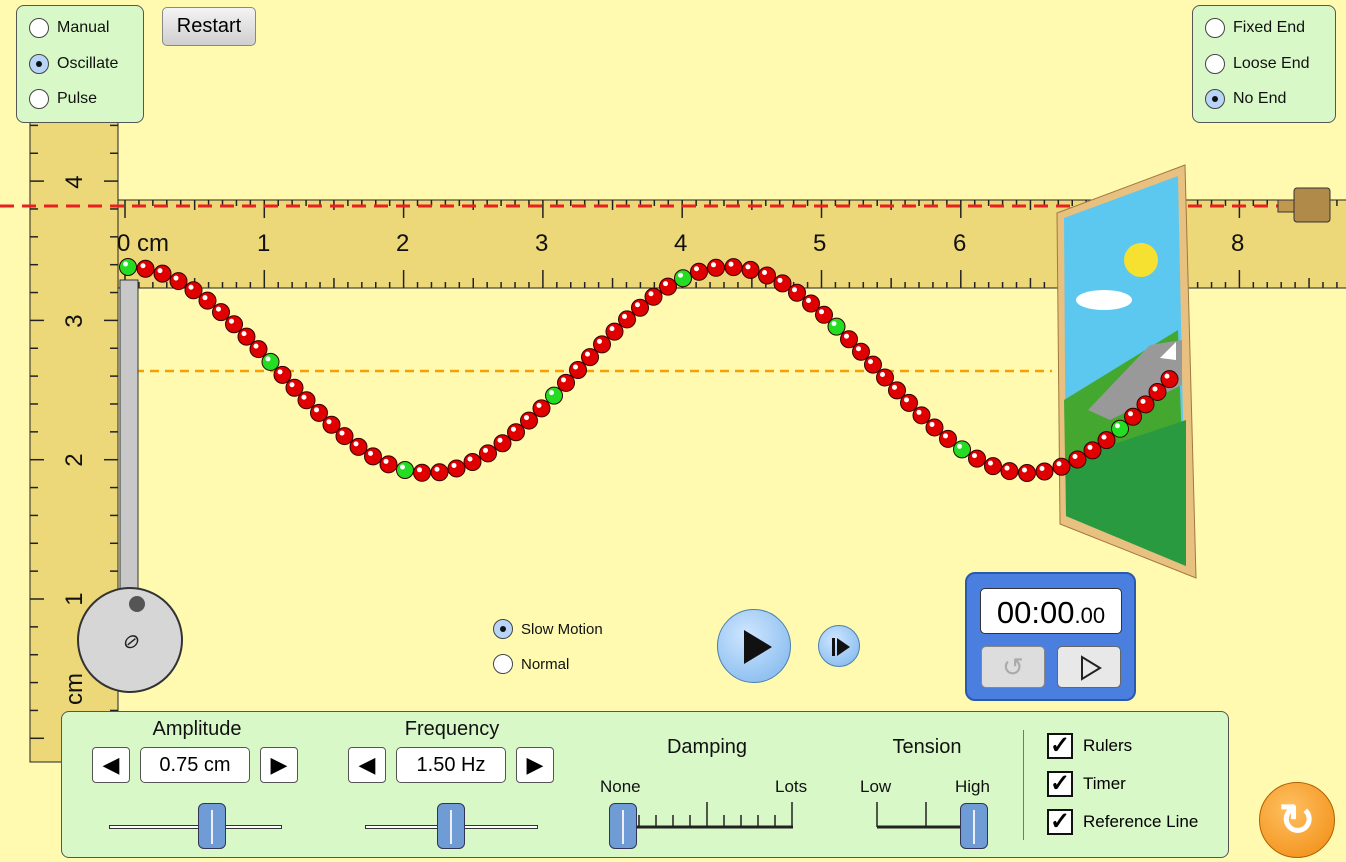 This screenshot has height=862, width=1346. What do you see at coordinates (1255, 28) in the screenshot?
I see `fixed-end-radio: Fixed End` at bounding box center [1255, 28].